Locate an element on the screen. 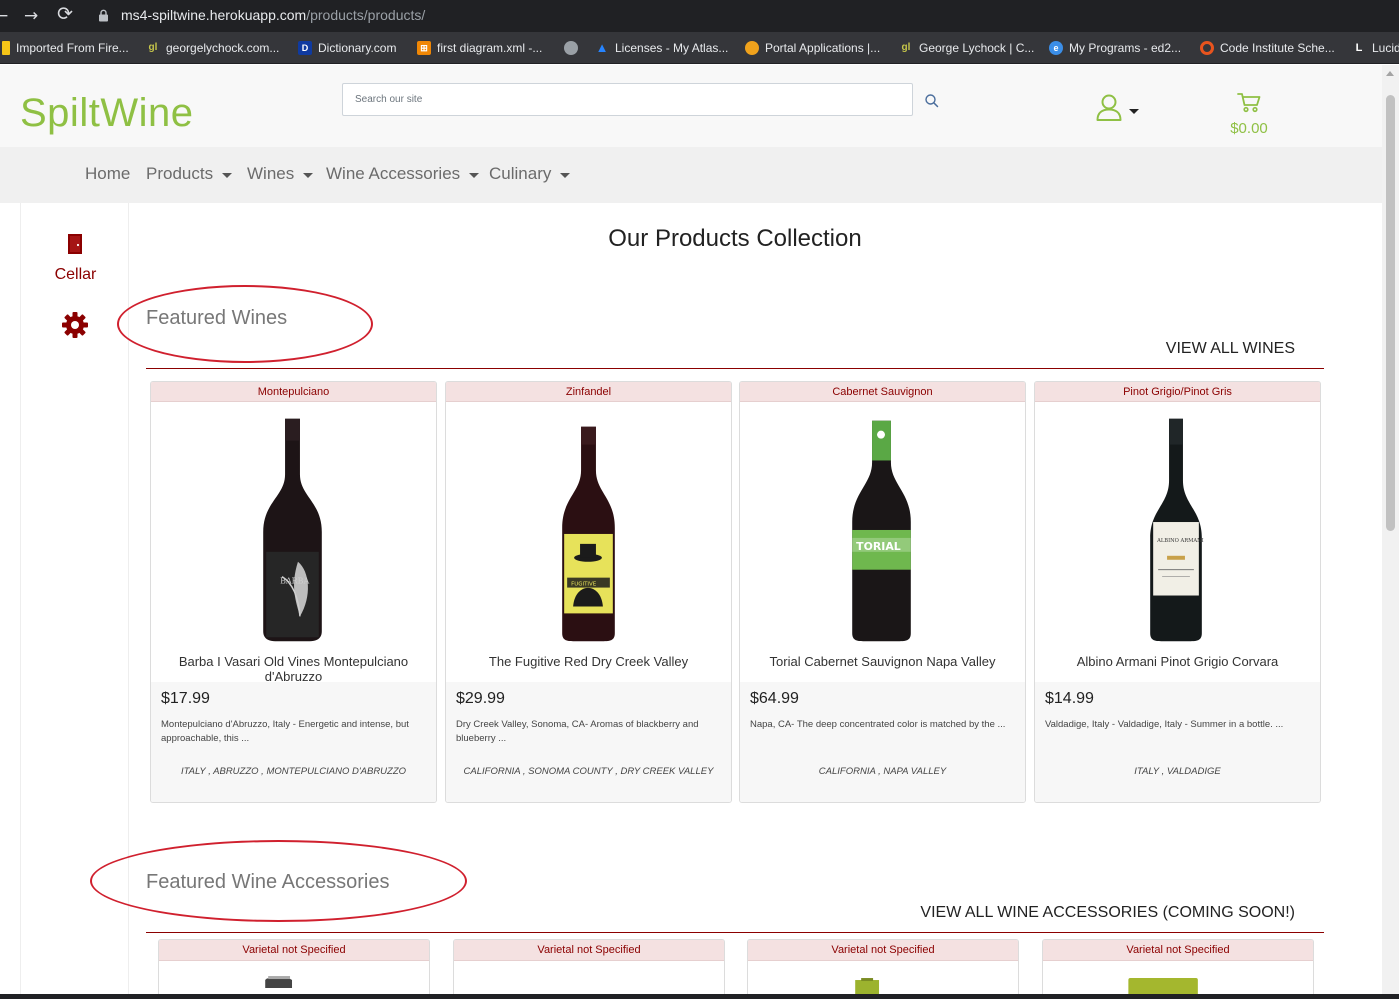 The height and width of the screenshot is (999, 1399). lucid-favicon-icon: L is located at coordinates (1359, 48).